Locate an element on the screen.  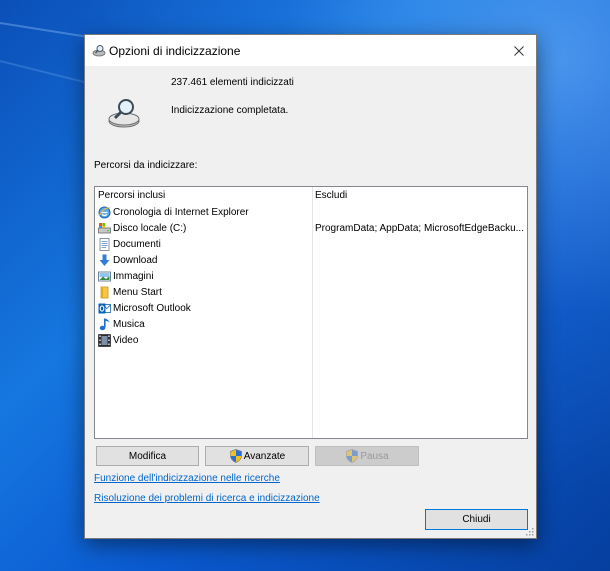
internet-explorer-icon is located at coordinates (104, 212).